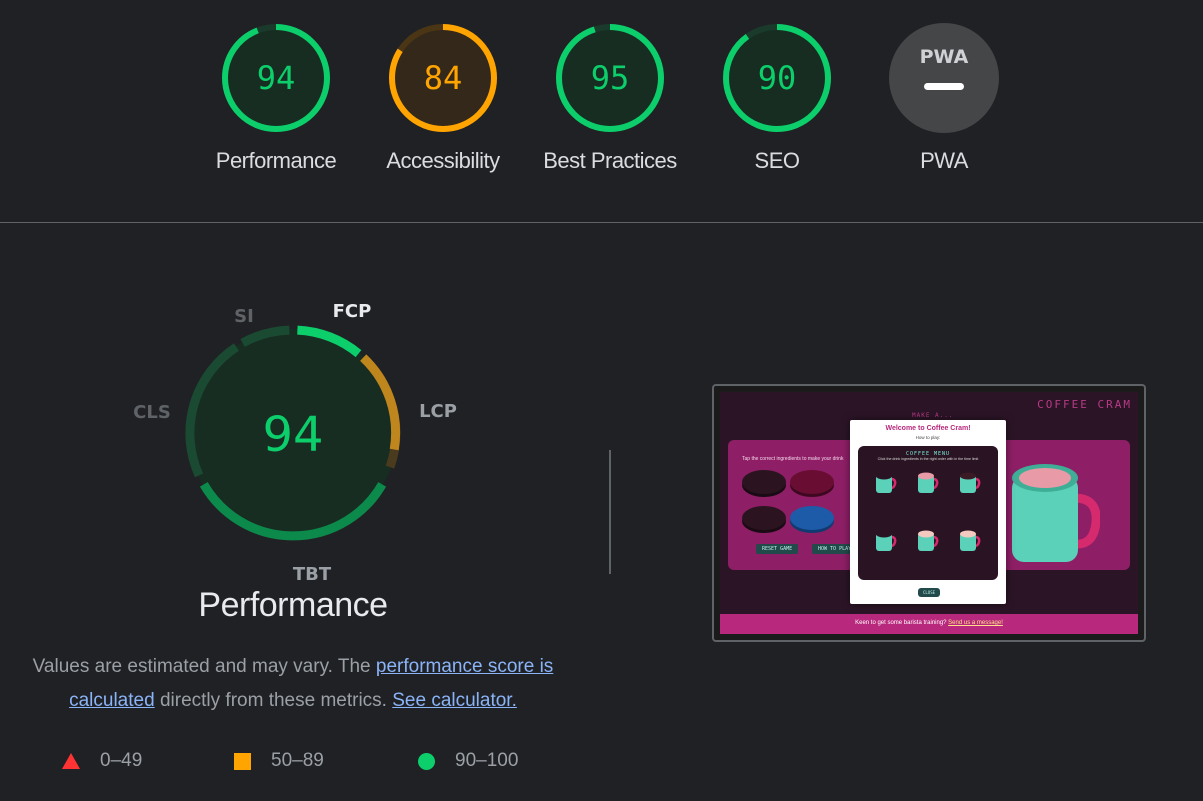  I want to click on pwa-gauge: PWA PWA, so click(944, 98).